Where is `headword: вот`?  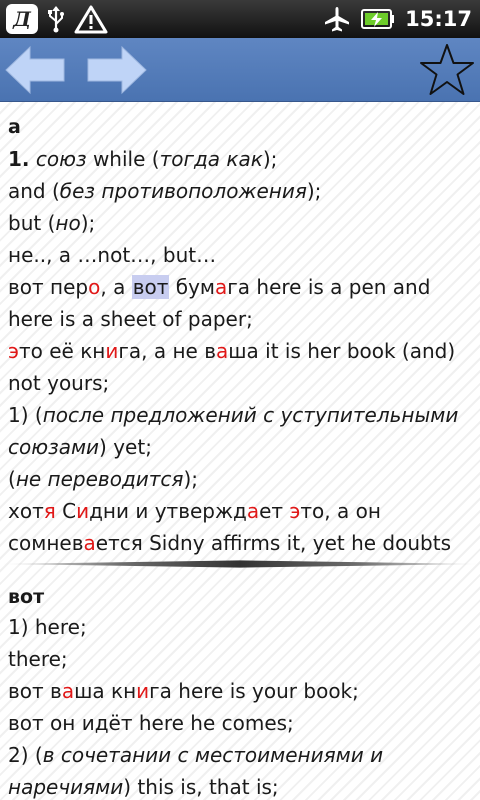
headword: вот is located at coordinates (26, 597).